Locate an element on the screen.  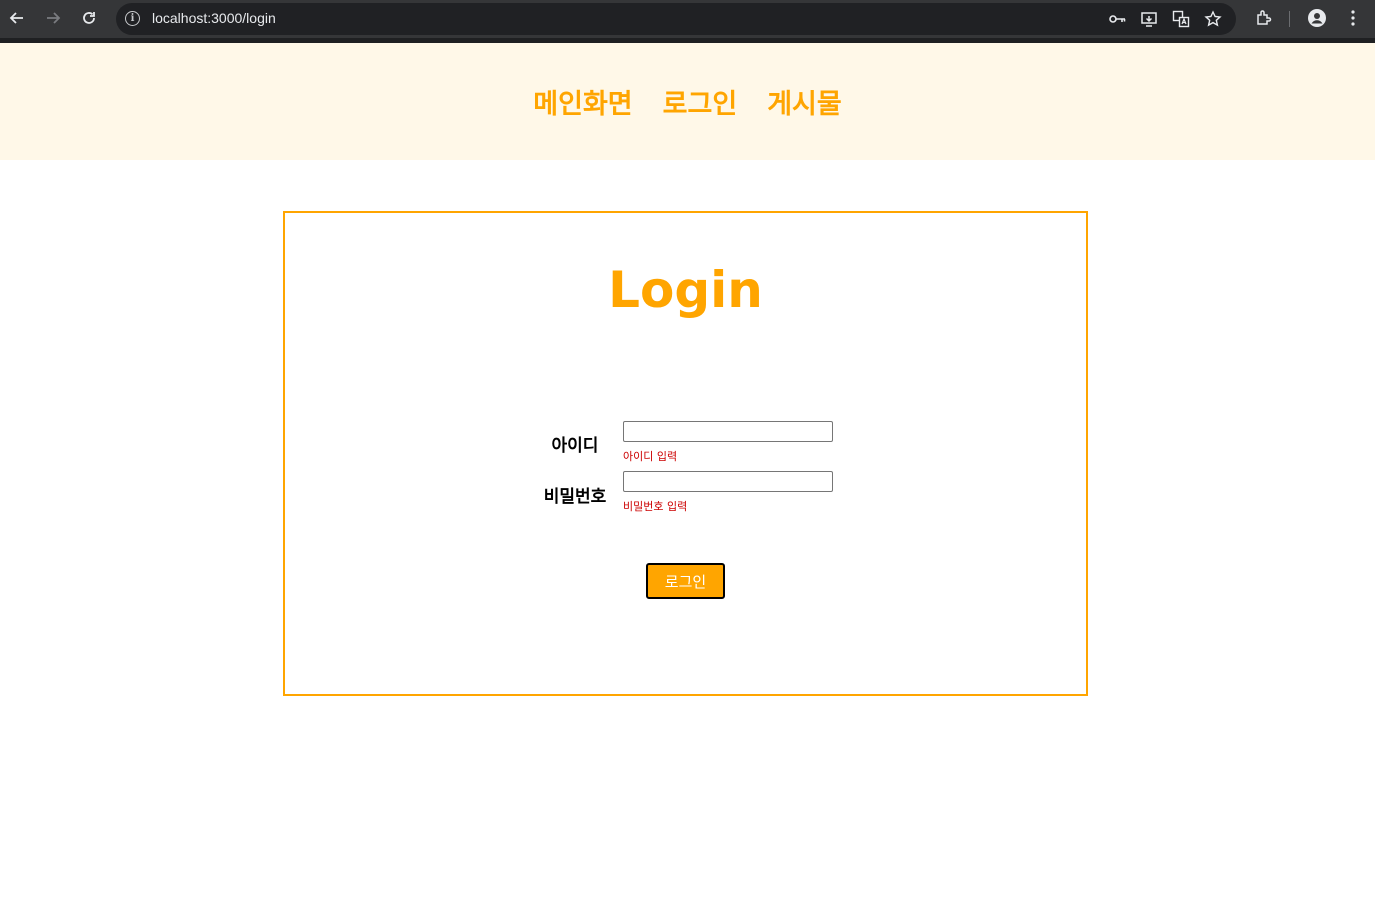
reload-button is located at coordinates (89, 18).